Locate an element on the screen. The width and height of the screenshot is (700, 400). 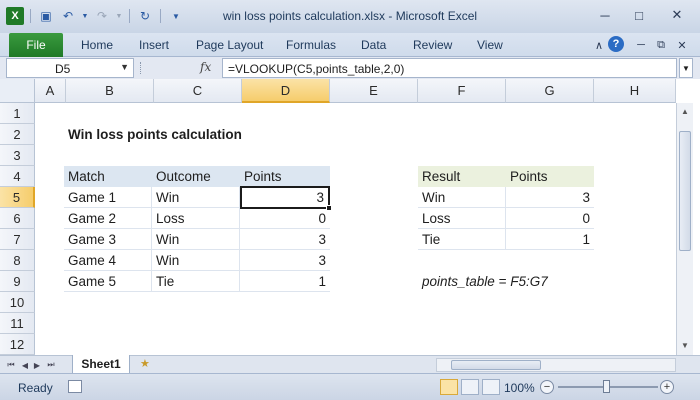
row-header-10: 10 is located at coordinates (17, 302).